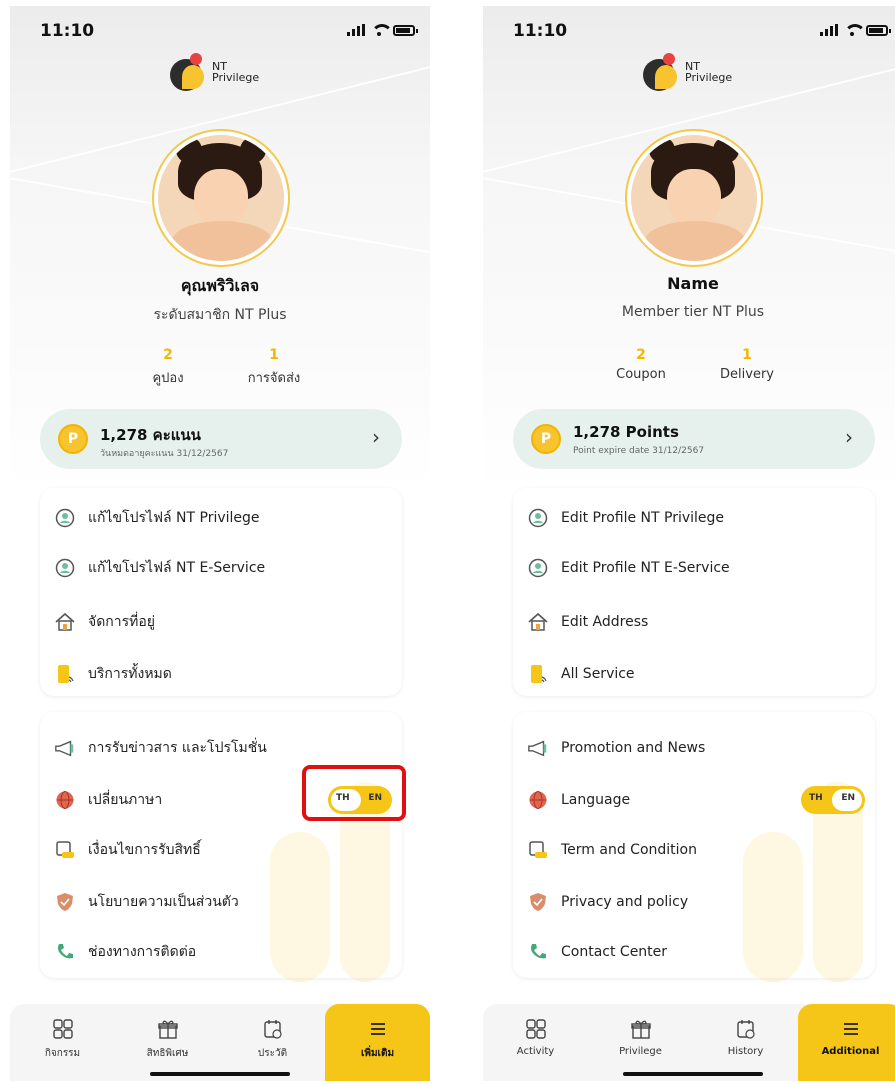 This screenshot has width=895, height=1085. I want to click on profile-name: คุณพริวิเลจ, so click(220, 285).